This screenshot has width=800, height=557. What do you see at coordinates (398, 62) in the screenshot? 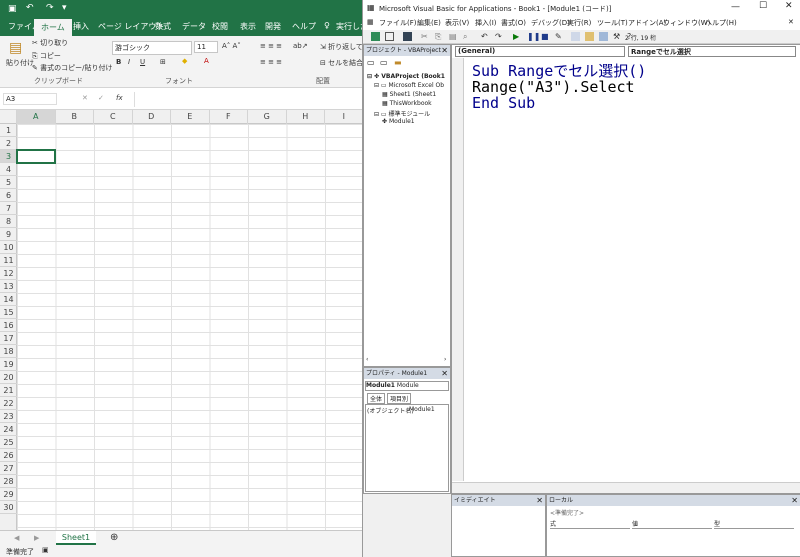
I see `toggle-folders-icon: ▬` at bounding box center [398, 62].